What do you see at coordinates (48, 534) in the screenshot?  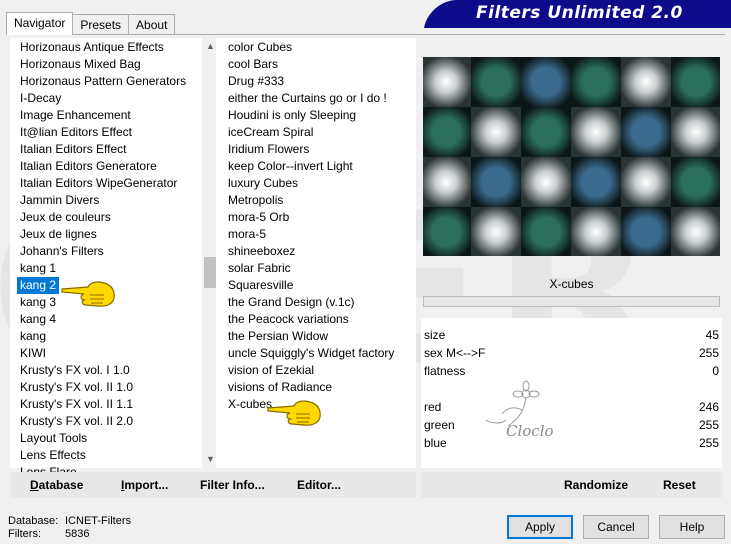 I see `status-filters: Filters: 5836` at bounding box center [48, 534].